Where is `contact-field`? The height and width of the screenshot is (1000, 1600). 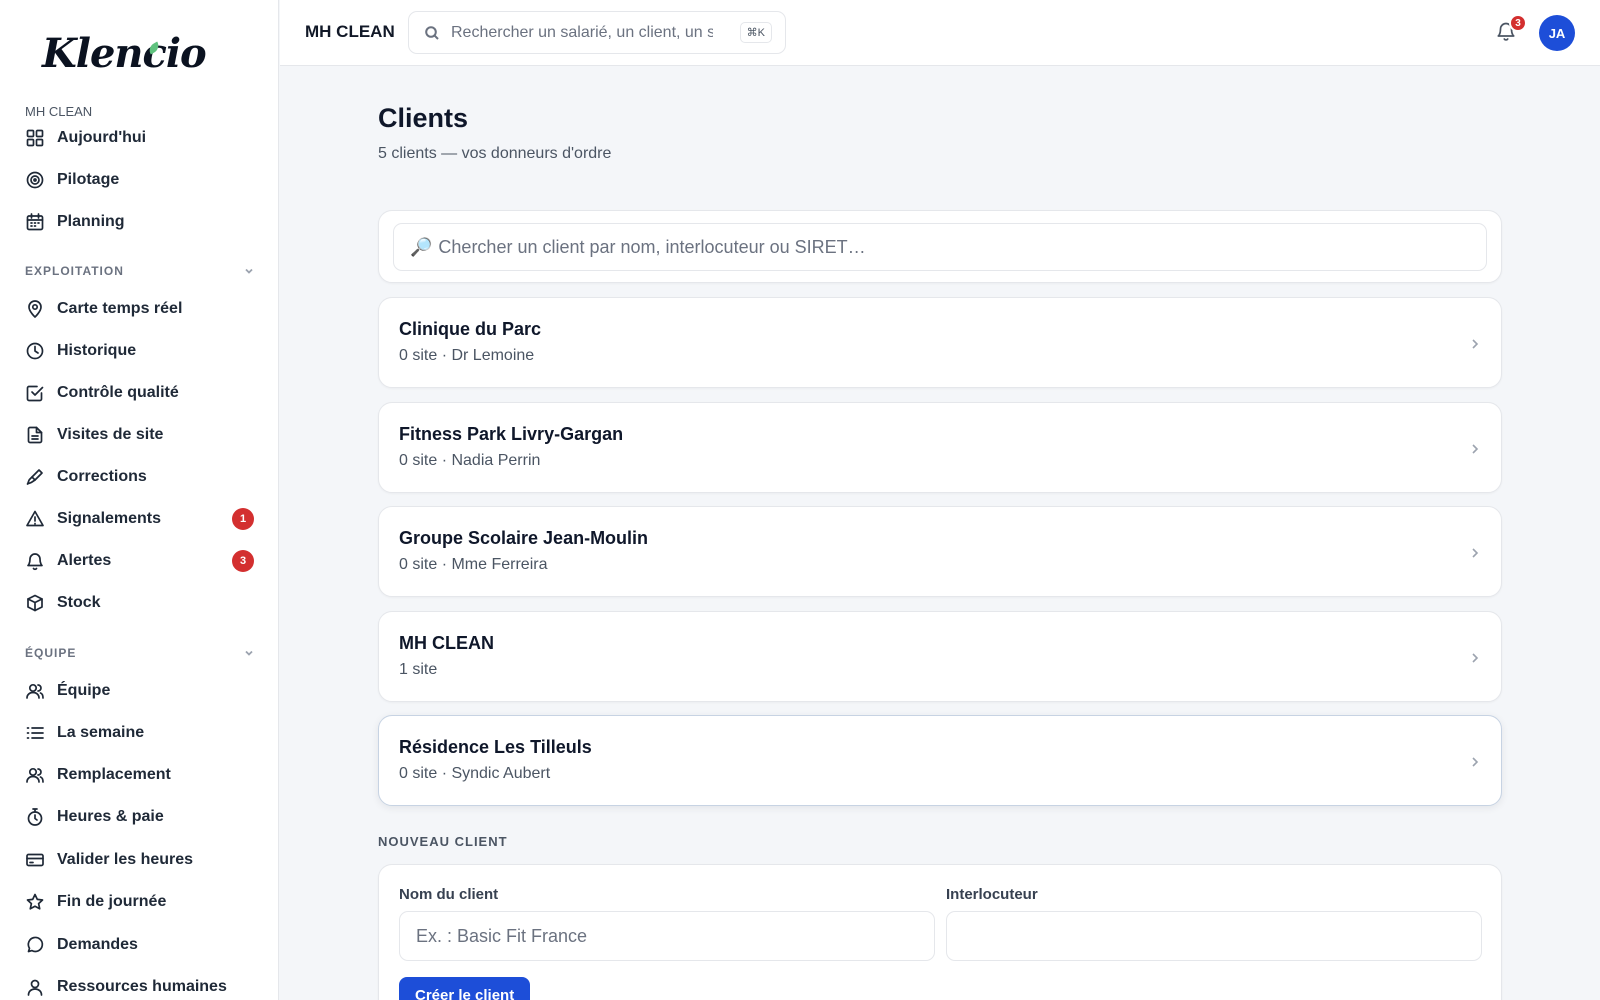
contact-field is located at coordinates (1214, 936).